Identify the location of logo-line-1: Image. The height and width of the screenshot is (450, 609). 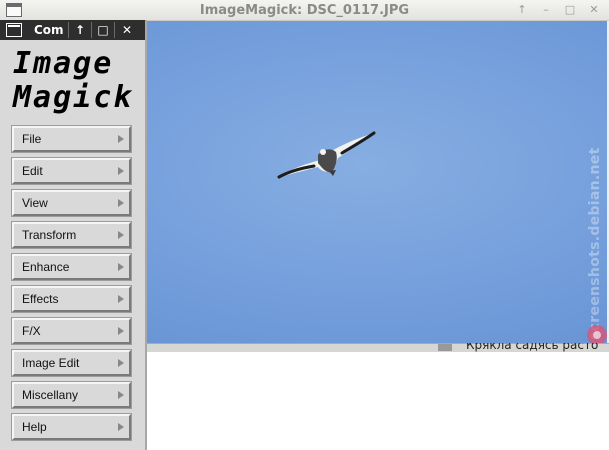
(63, 63).